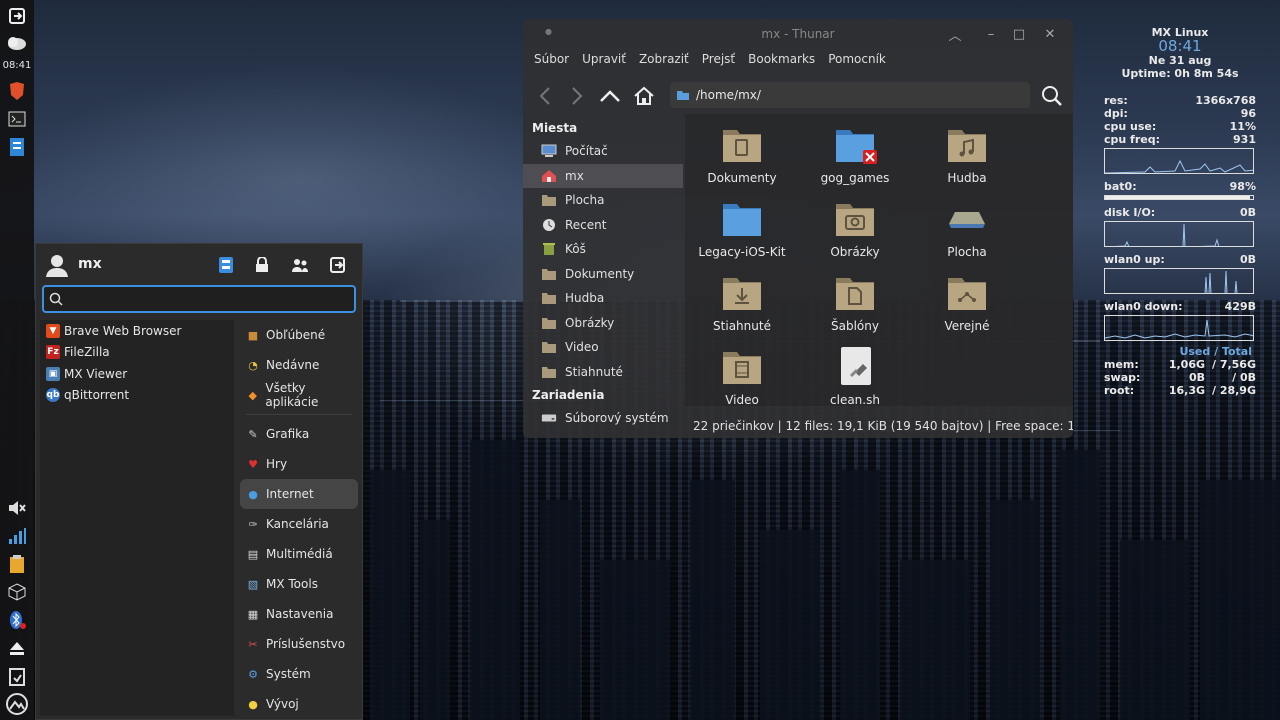 The width and height of the screenshot is (1280, 720). What do you see at coordinates (603, 347) in the screenshot?
I see `sidebar-item-videos: Video` at bounding box center [603, 347].